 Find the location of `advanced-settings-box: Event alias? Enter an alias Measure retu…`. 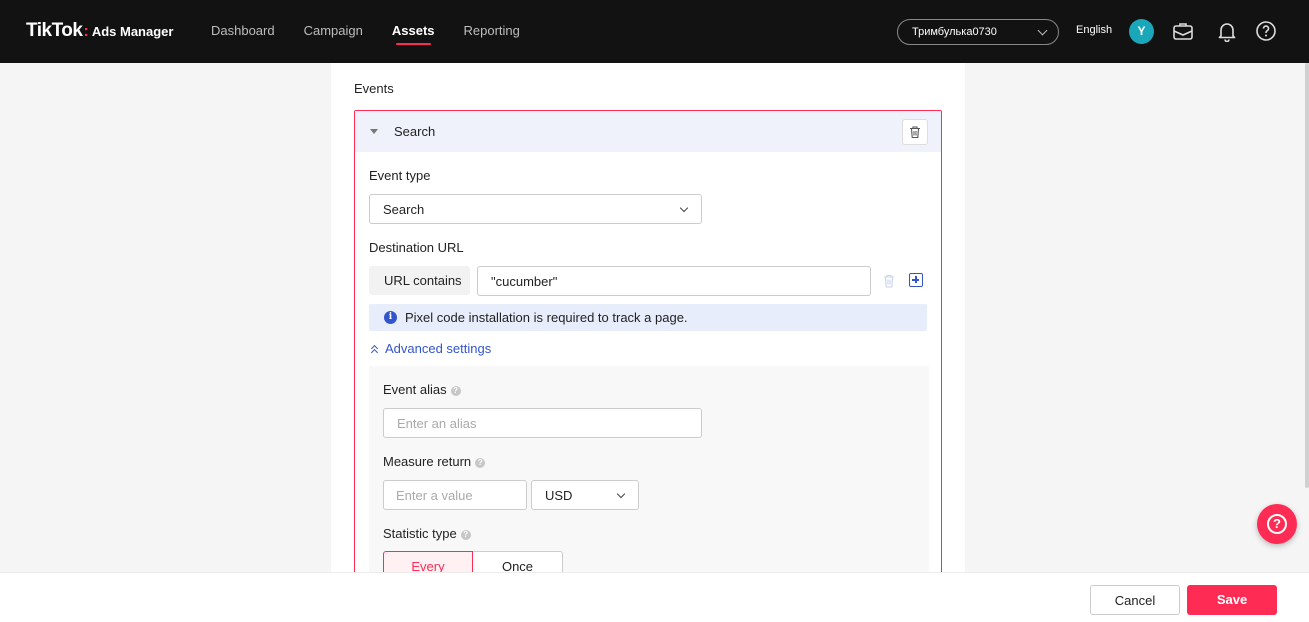

advanced-settings-box: Event alias? Enter an alias Measure retu… is located at coordinates (649, 469).